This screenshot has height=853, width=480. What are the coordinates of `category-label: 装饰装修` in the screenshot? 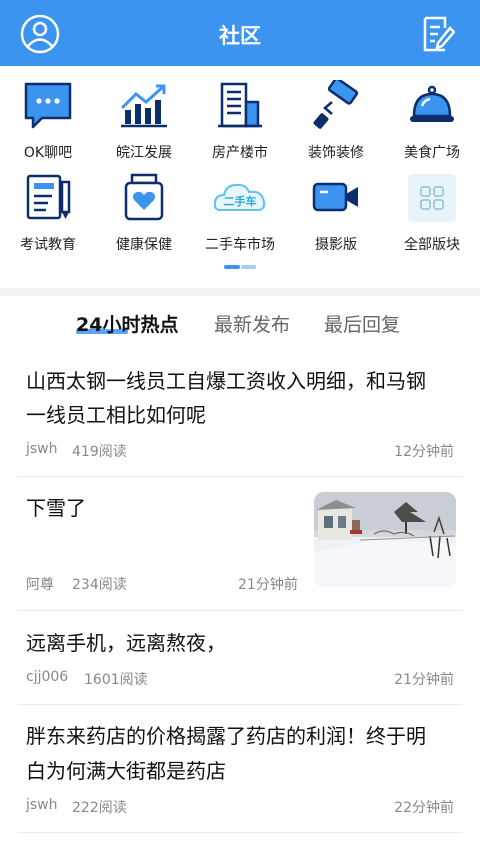 It's located at (336, 153).